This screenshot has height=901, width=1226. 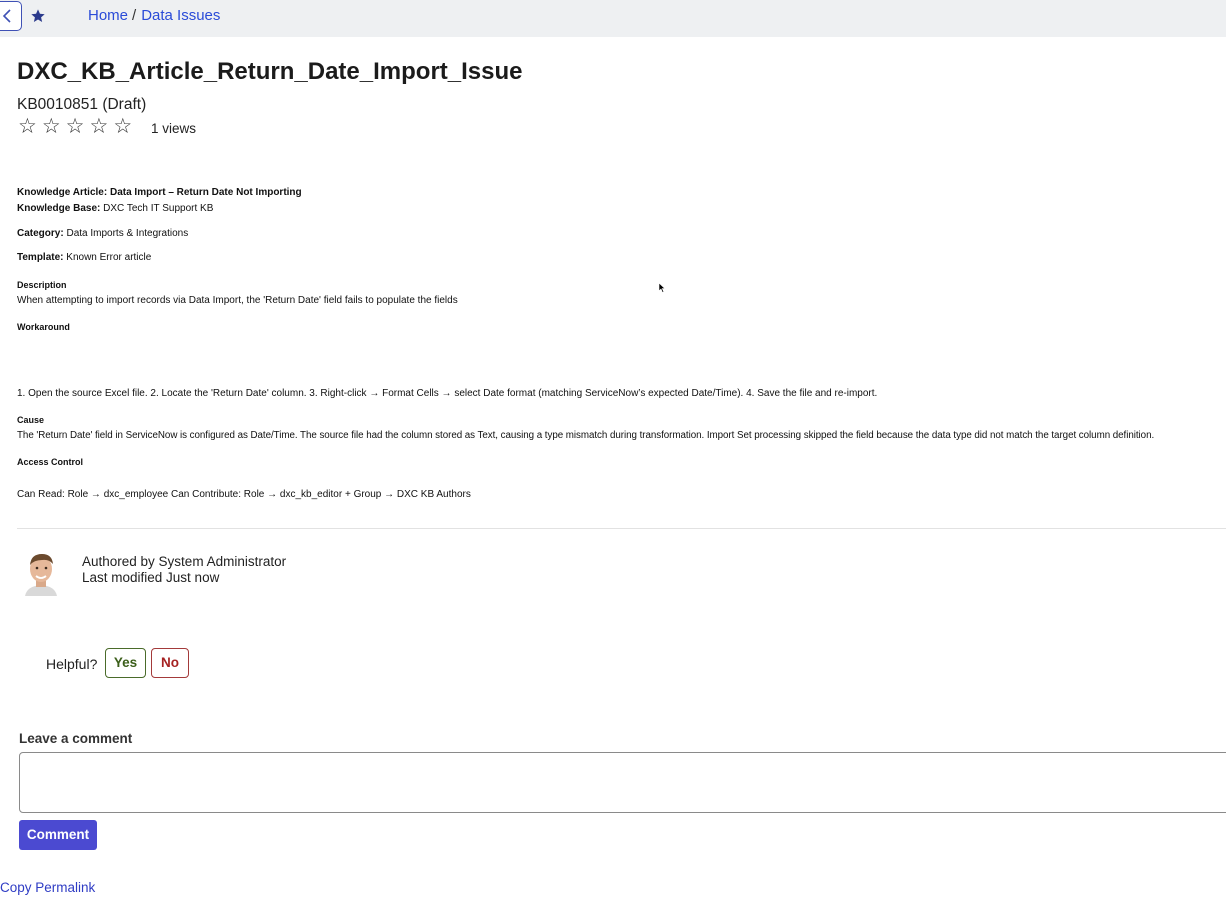 What do you see at coordinates (270, 71) in the screenshot?
I see `article-title: DXC_KB_Article_Return_Date_Import_Issue` at bounding box center [270, 71].